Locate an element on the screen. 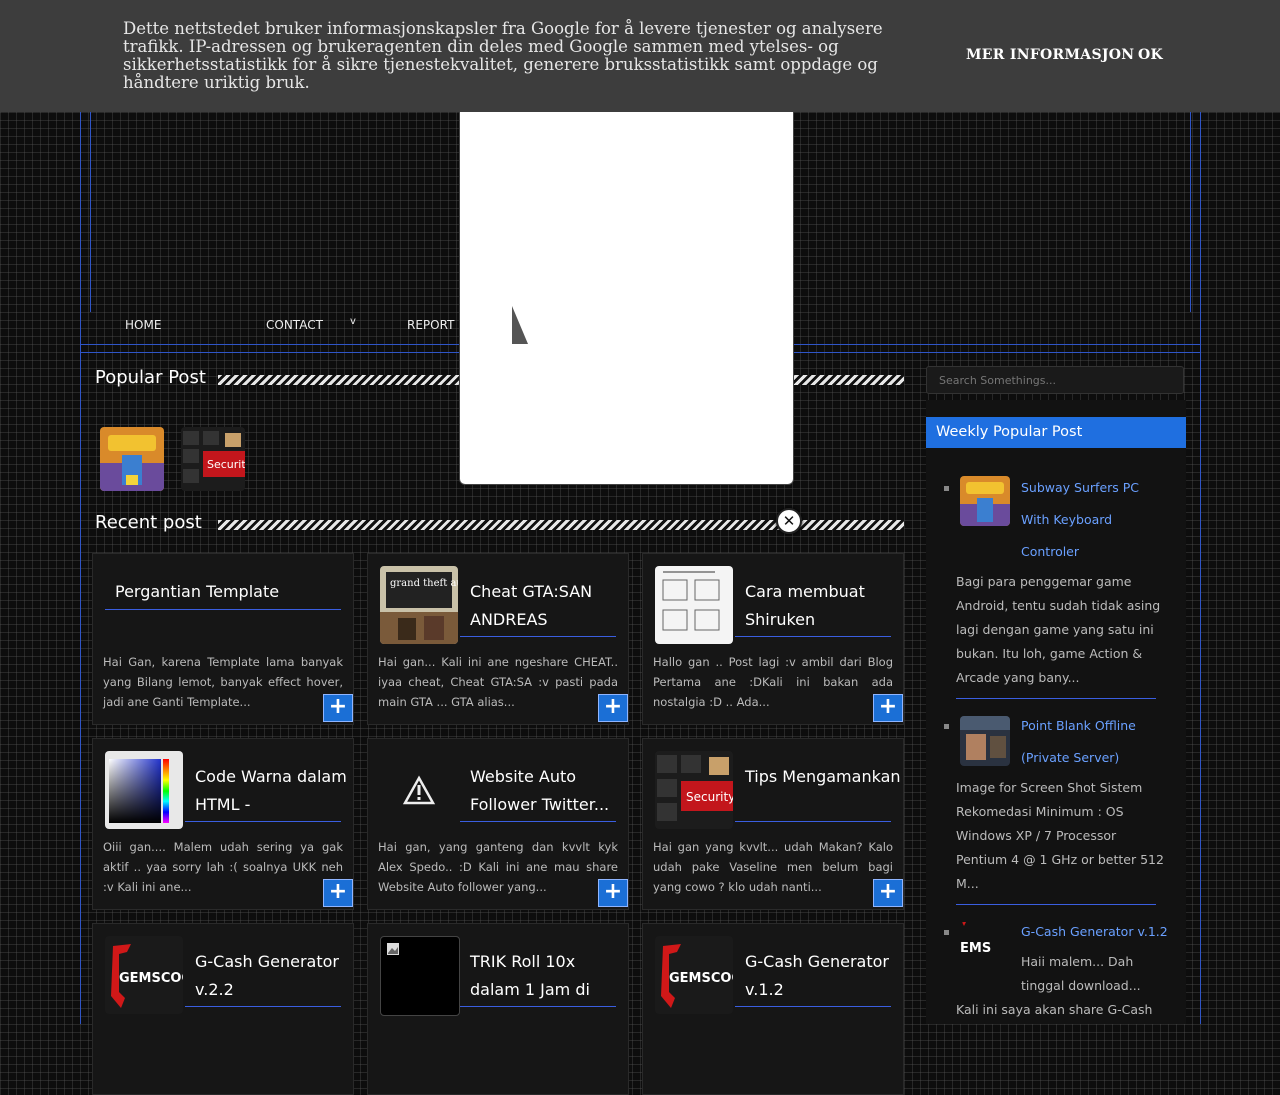 Image resolution: width=1280 pixels, height=1095 pixels. sidebar-thumb-gemscool: EMS is located at coordinates (985, 947).